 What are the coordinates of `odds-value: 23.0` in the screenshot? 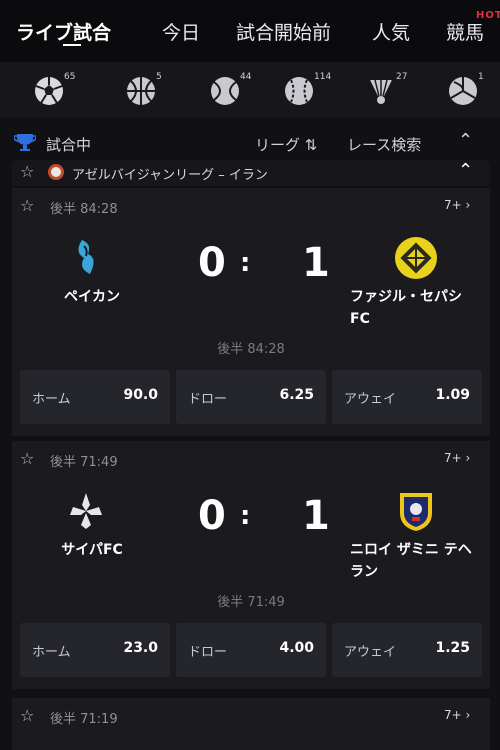 It's located at (140, 648).